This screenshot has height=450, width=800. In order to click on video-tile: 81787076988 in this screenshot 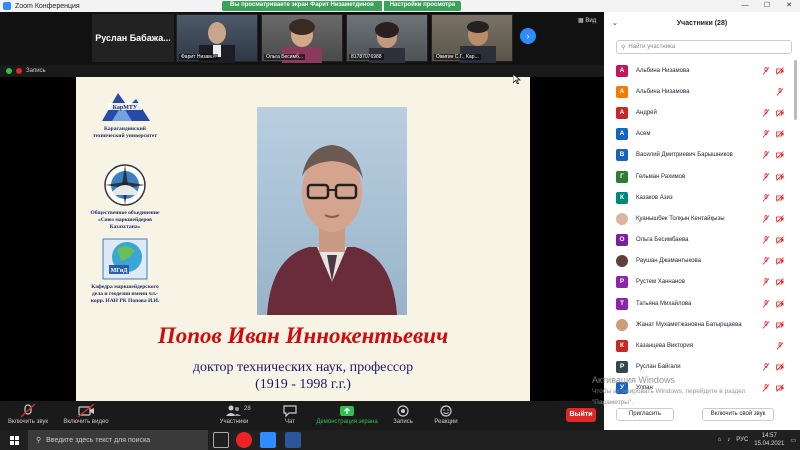, I will do `click(387, 38)`.